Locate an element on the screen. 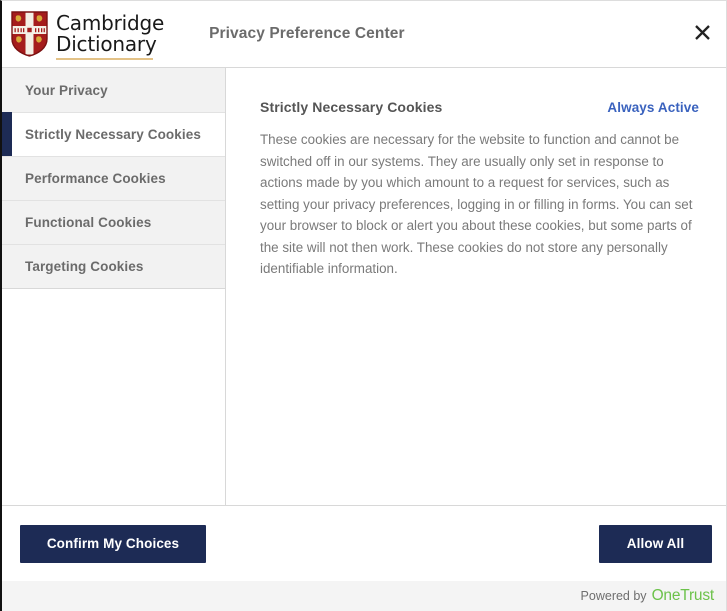  sidebar-item-label: Your Privacy is located at coordinates (66, 90).